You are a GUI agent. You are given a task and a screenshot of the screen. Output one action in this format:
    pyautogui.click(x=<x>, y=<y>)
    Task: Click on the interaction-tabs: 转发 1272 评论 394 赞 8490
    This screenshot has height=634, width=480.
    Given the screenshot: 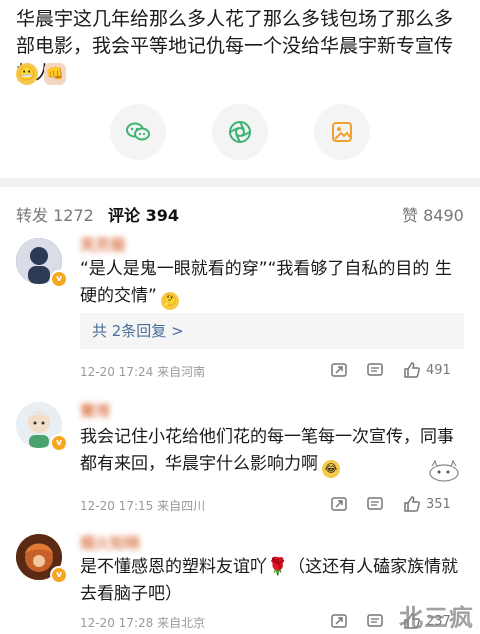 What is the action you would take?
    pyautogui.click(x=240, y=211)
    